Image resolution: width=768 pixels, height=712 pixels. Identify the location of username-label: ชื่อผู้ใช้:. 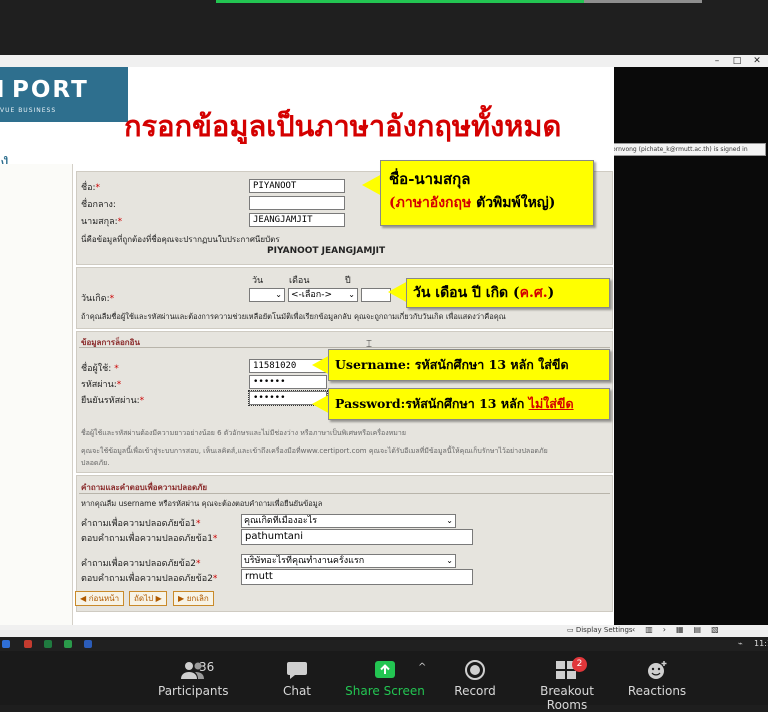
(96, 369).